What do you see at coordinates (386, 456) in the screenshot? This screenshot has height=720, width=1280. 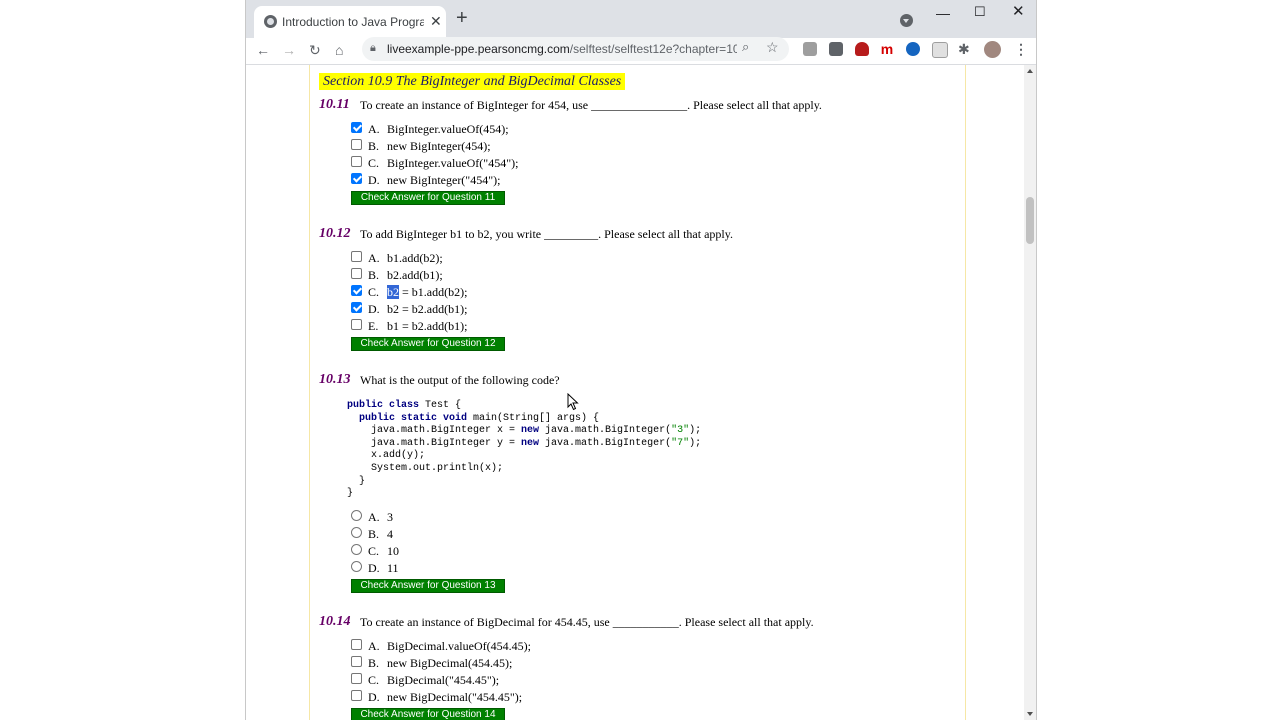 I see `code-text: x.add(y);` at bounding box center [386, 456].